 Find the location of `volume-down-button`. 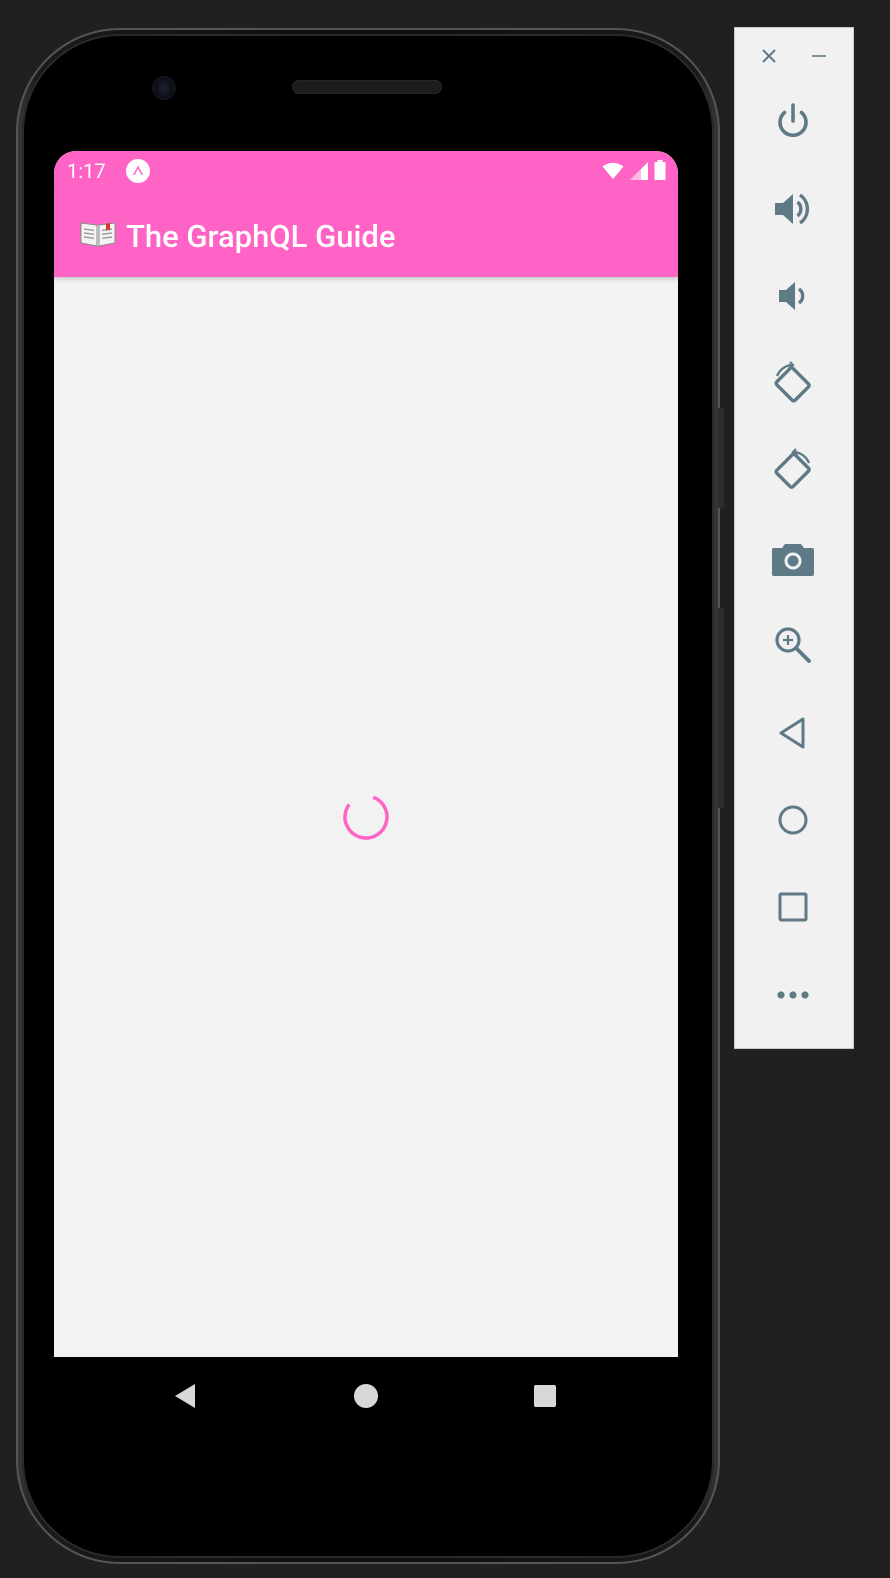

volume-down-button is located at coordinates (793, 296).